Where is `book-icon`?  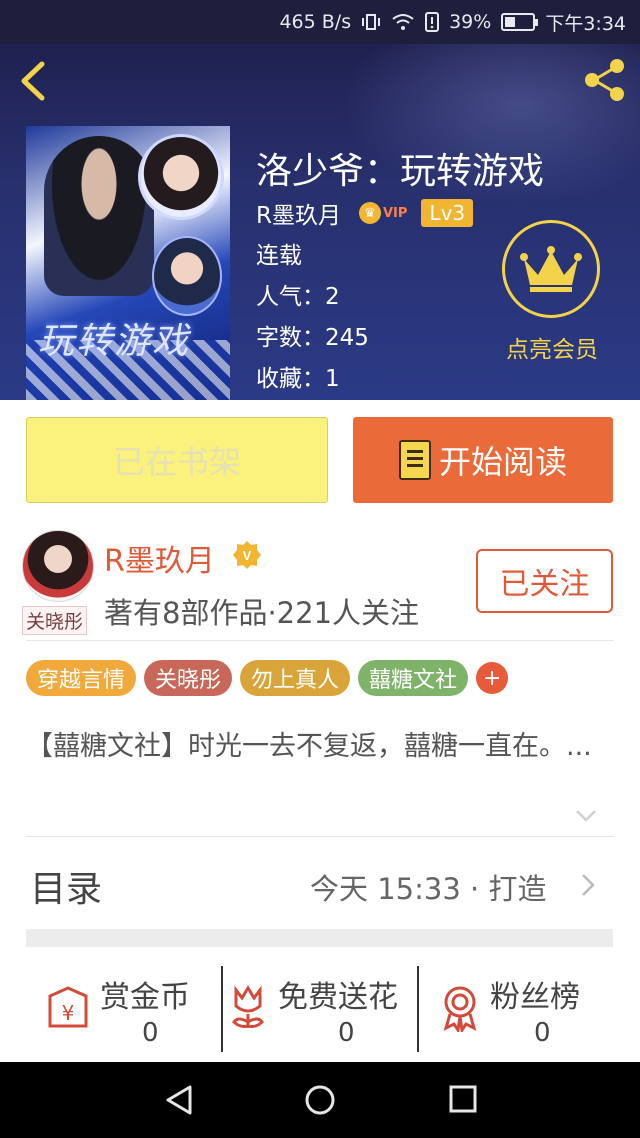 book-icon is located at coordinates (414, 460).